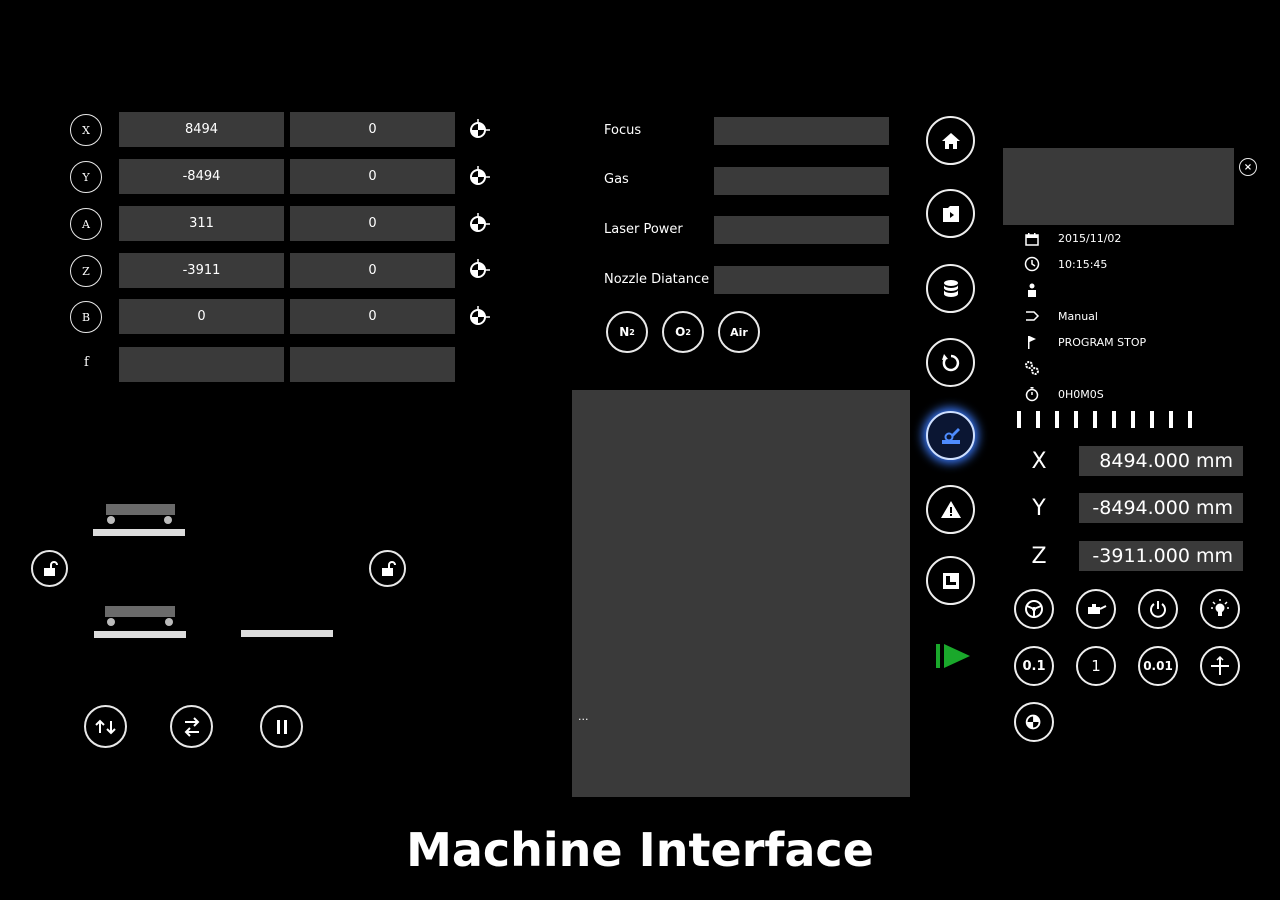 This screenshot has width=1280, height=900. I want to click on axis-x-label: X, so click(86, 130).